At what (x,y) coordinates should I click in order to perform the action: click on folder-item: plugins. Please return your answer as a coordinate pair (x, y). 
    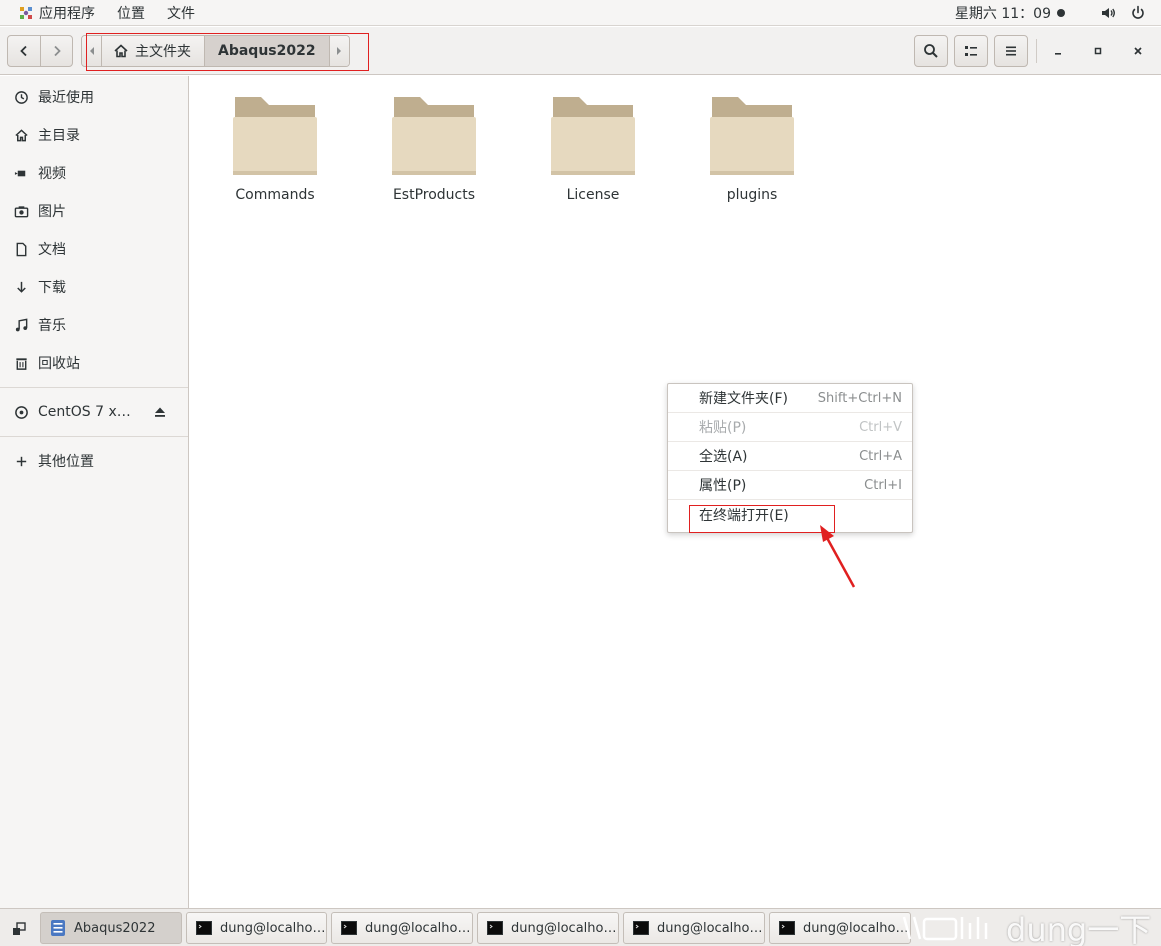
    Looking at the image, I should click on (752, 148).